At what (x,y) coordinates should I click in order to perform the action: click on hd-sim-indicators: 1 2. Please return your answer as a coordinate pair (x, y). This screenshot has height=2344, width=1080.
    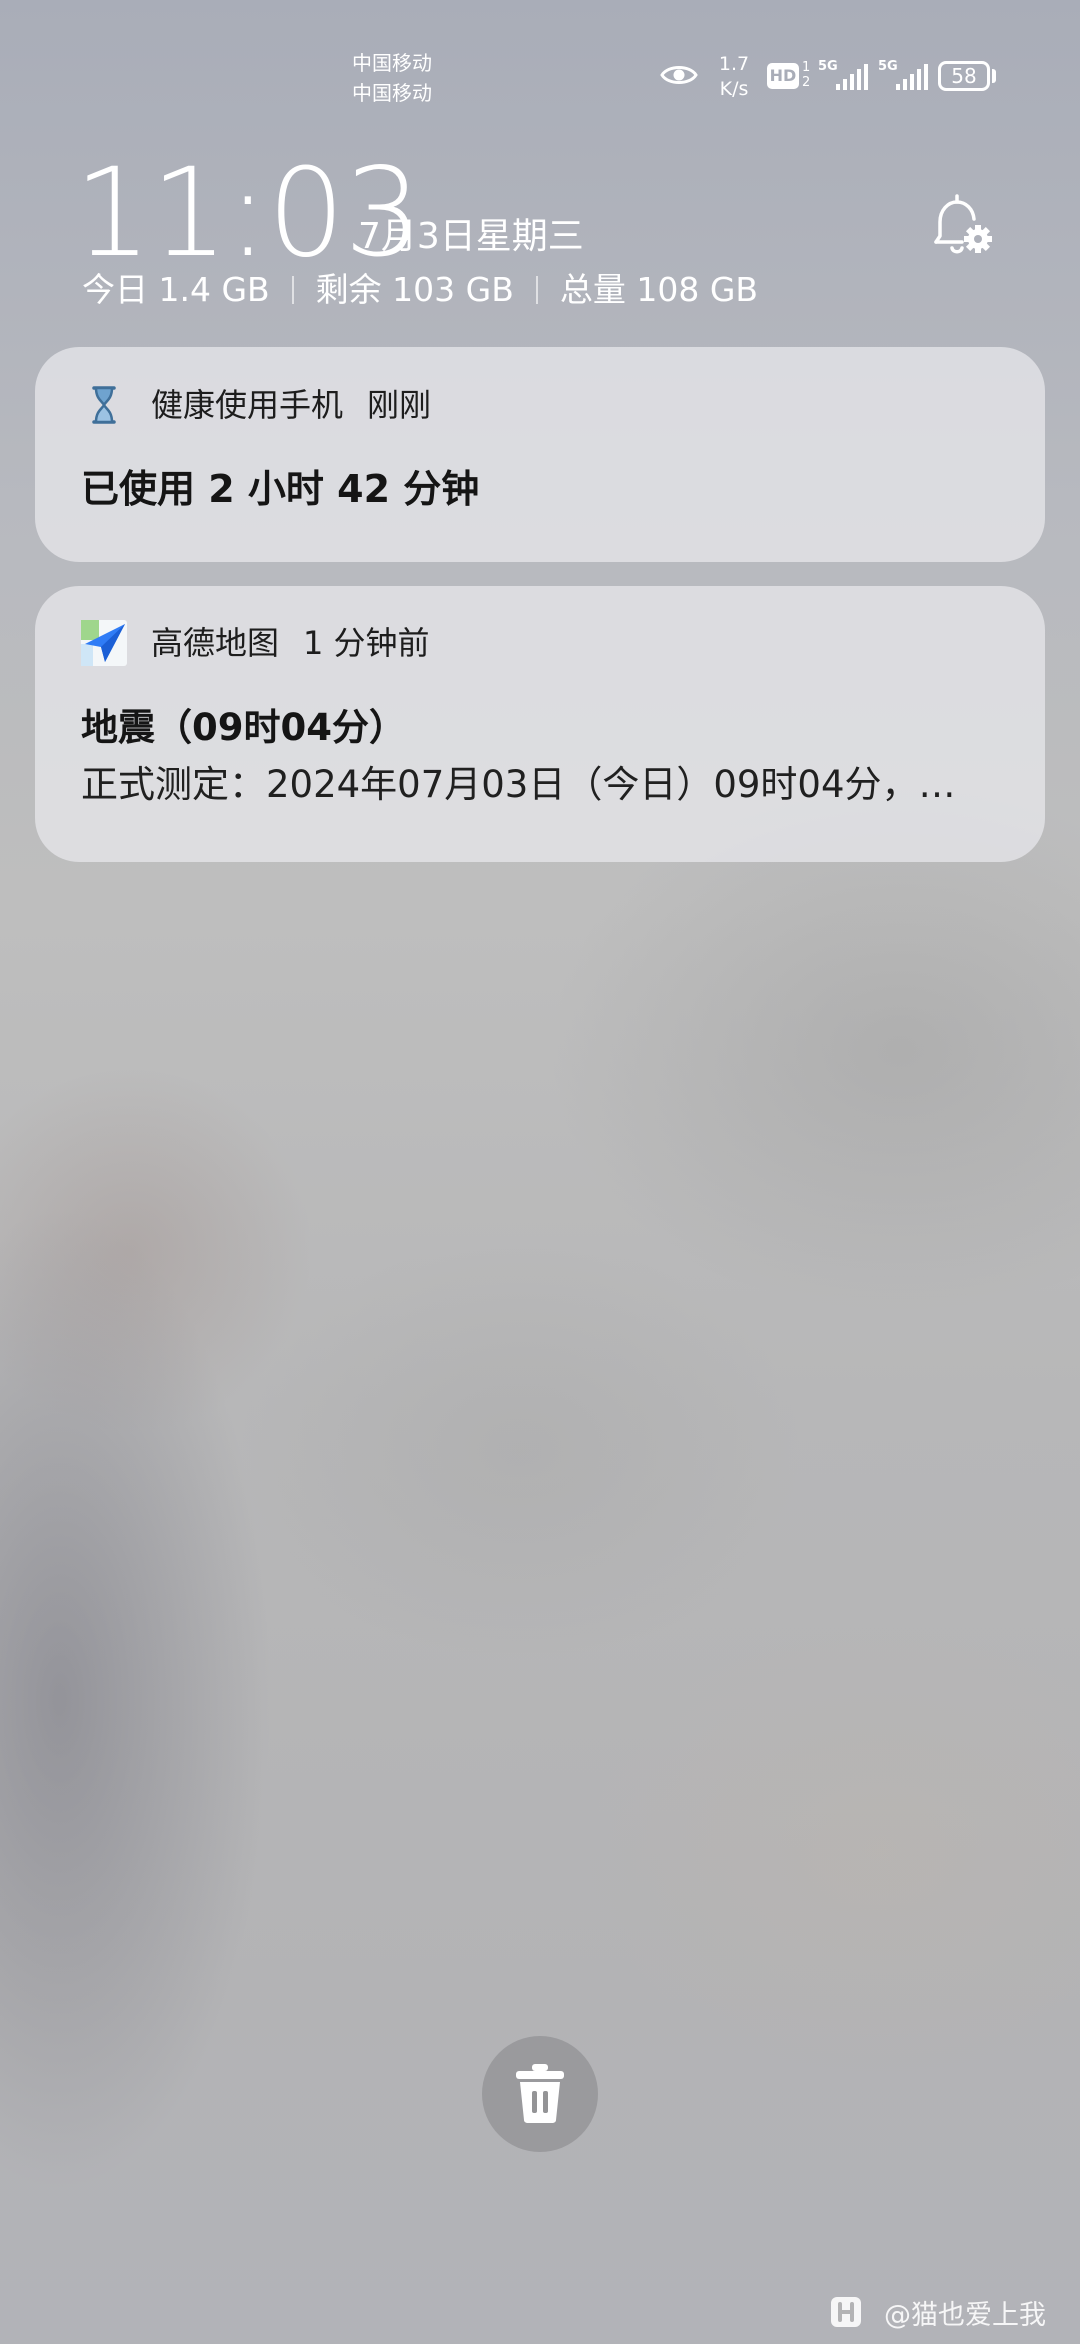
    Looking at the image, I should click on (806, 75).